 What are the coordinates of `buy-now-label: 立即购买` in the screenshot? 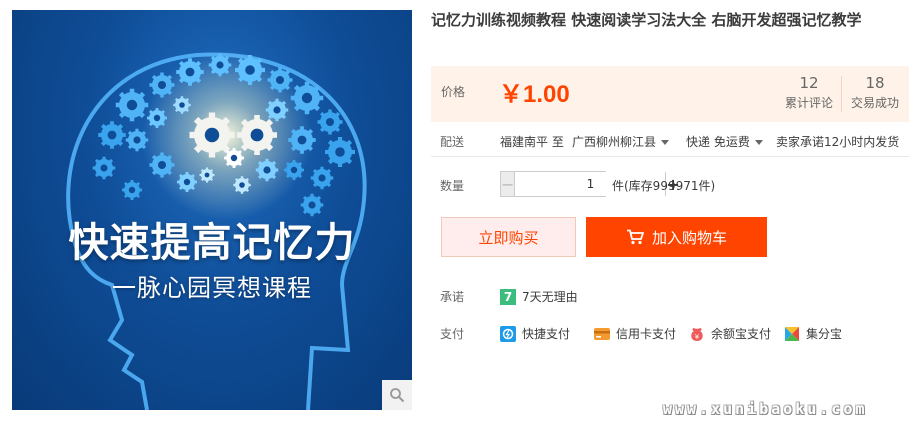 It's located at (508, 237).